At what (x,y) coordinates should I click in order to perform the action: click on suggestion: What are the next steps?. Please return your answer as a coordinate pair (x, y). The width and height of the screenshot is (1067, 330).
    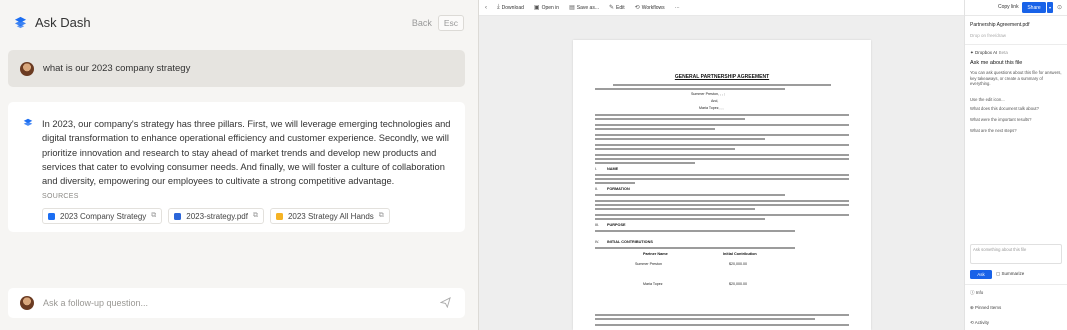
    Looking at the image, I should click on (993, 130).